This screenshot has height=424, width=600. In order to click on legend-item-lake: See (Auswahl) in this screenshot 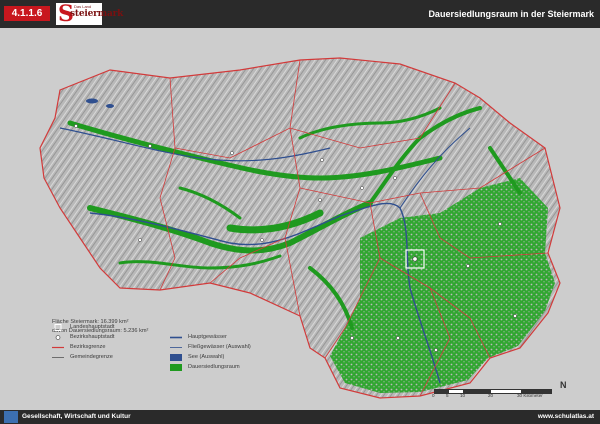, I will do `click(240, 358)`.